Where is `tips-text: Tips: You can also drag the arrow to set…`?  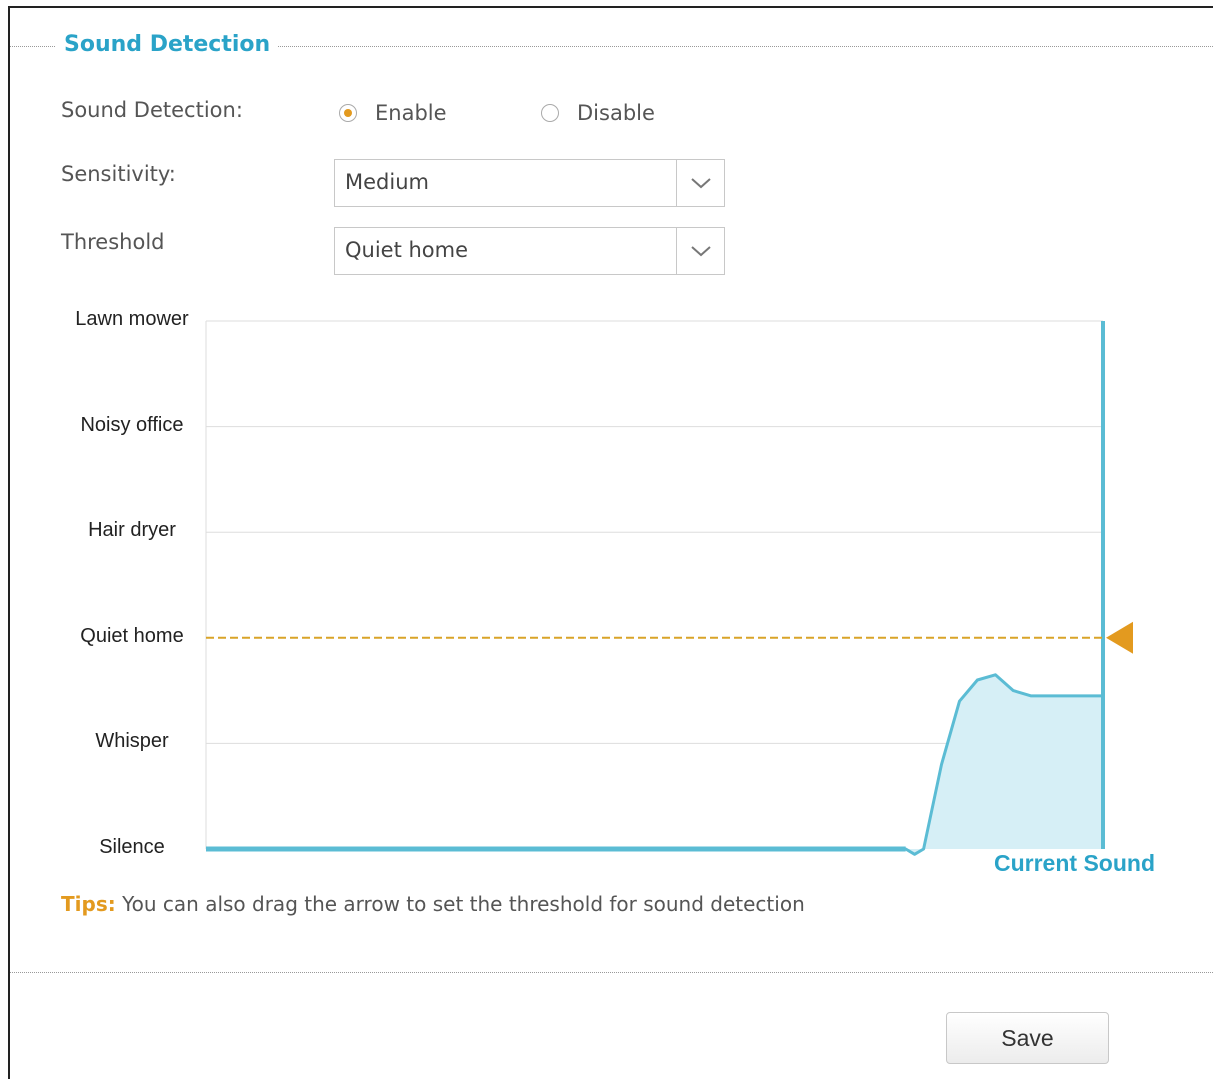 tips-text: Tips: You can also drag the arrow to set… is located at coordinates (433, 904).